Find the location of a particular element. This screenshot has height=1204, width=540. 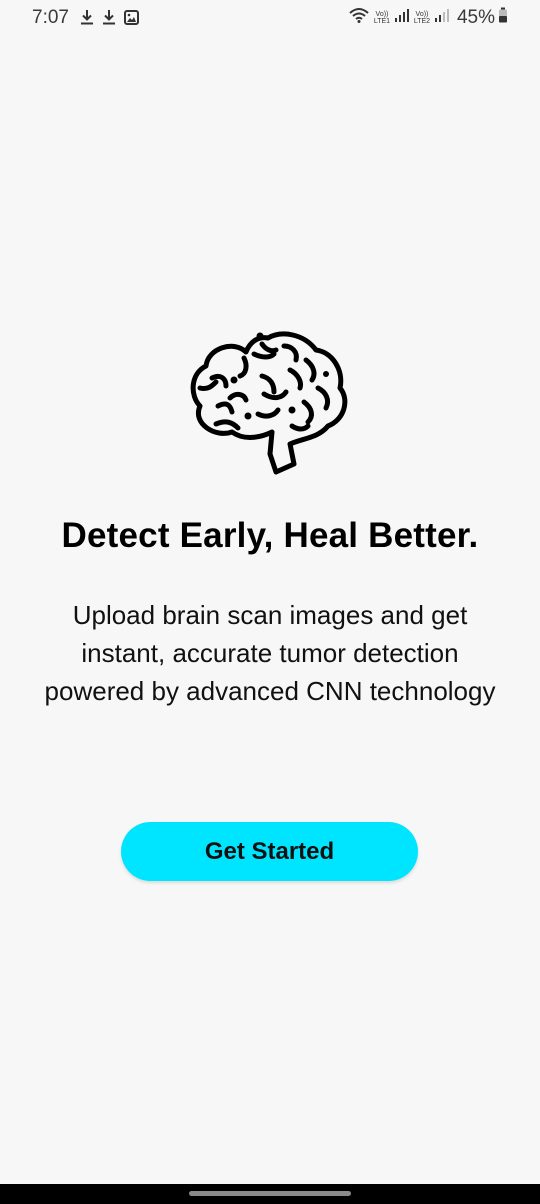

navigation-bar is located at coordinates (270, 1194).